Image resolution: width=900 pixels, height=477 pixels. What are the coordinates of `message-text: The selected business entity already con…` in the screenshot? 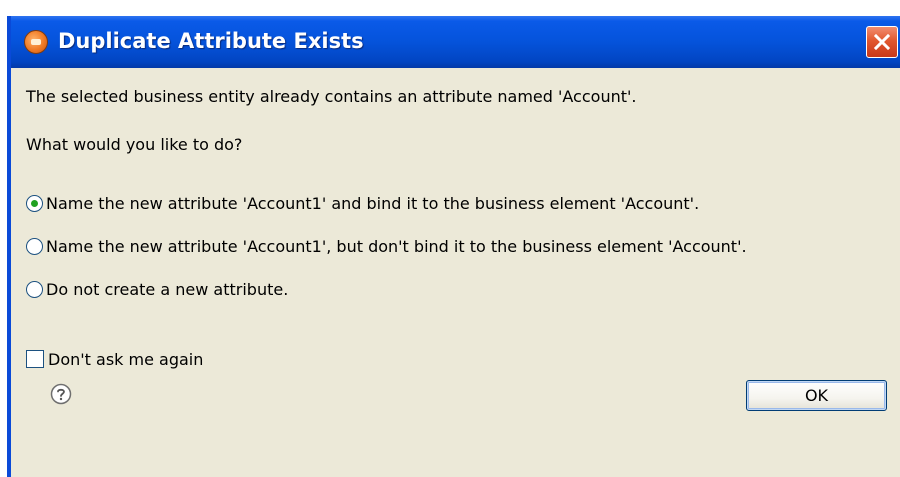 It's located at (331, 96).